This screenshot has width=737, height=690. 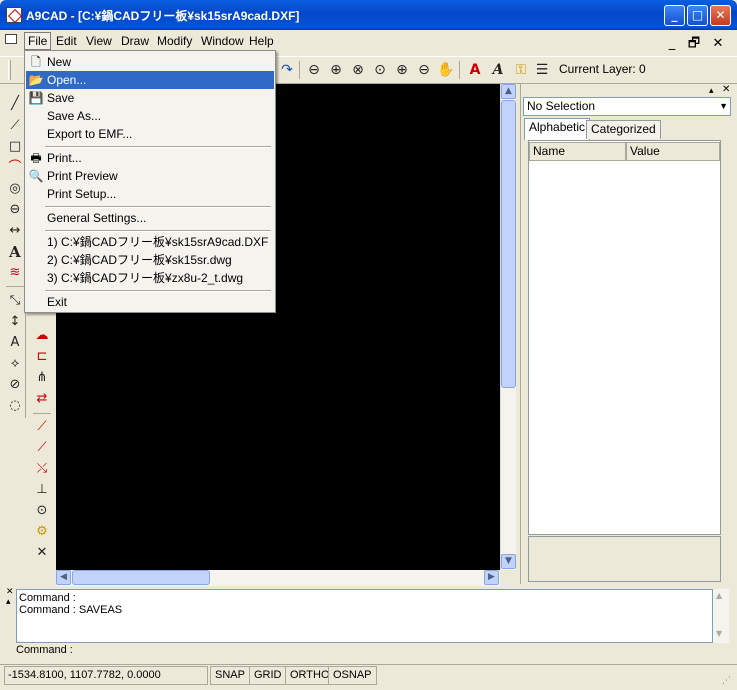 I want to click on app-icon, so click(x=14, y=15).